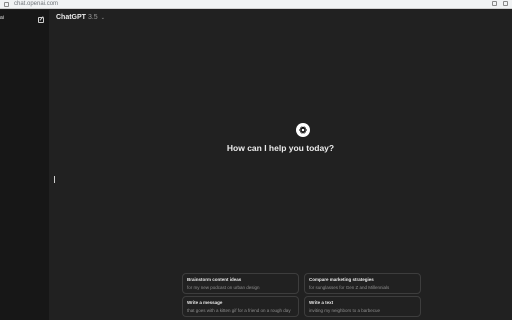  I want to click on suggestion-subtitle: inviting my neighbors to a barbecue, so click(345, 310).